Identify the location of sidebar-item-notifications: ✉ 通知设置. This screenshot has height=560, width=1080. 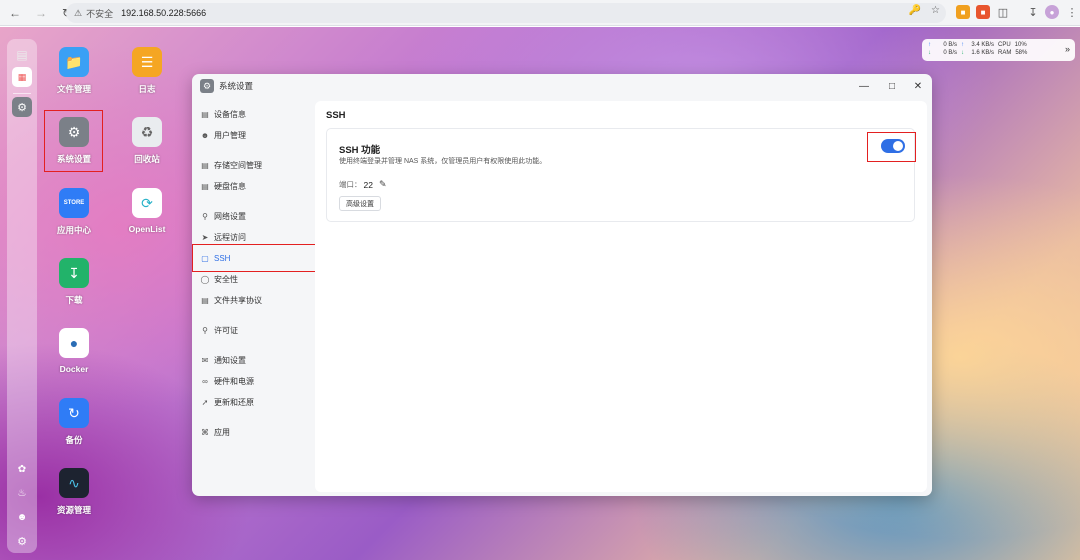
(255, 360).